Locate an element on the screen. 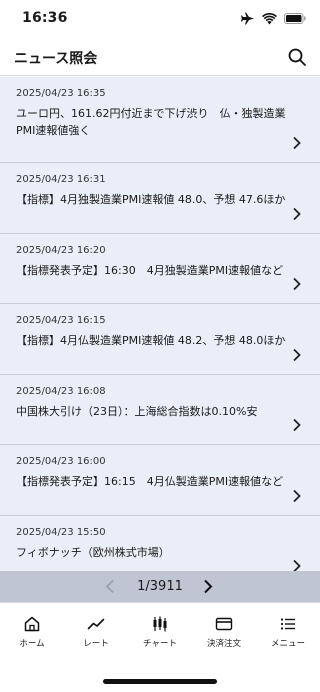  search-button is located at coordinates (297, 57).